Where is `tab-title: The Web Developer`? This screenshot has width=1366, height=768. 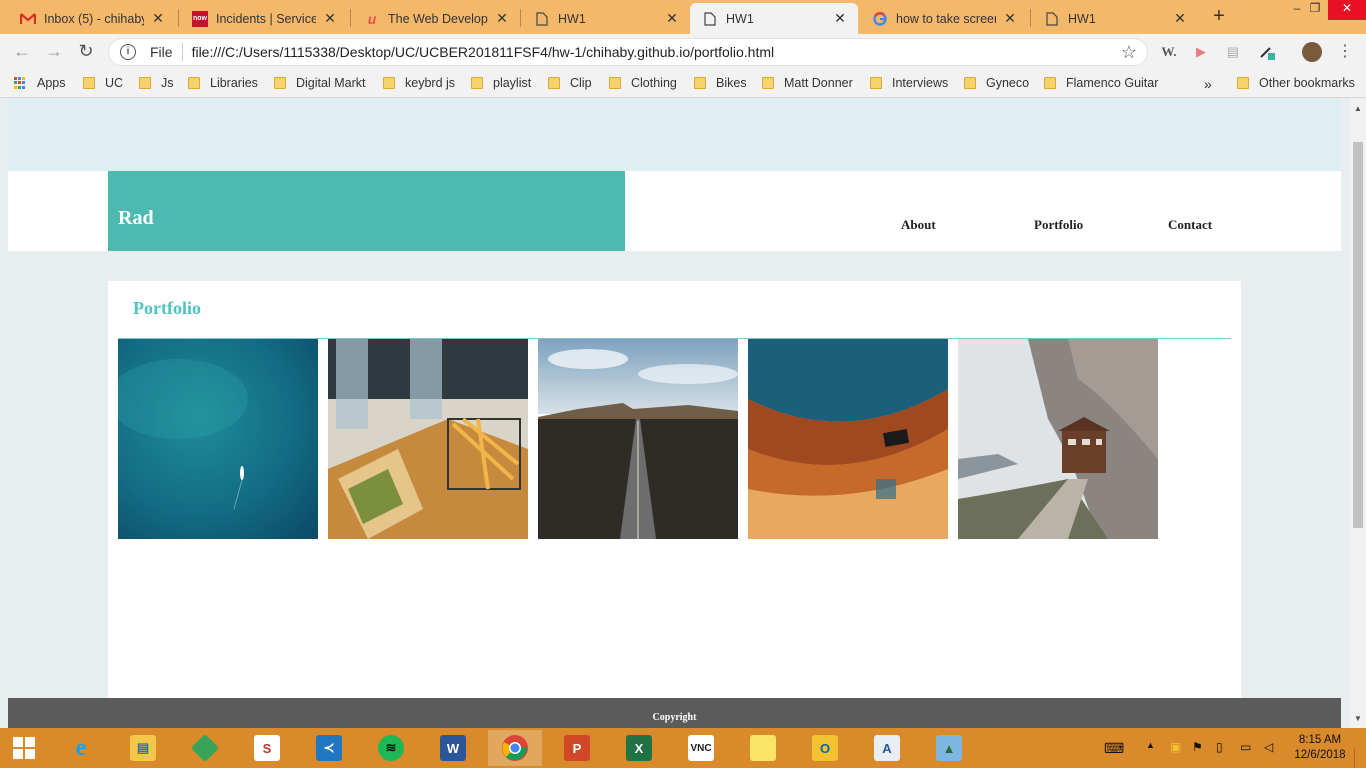
tab-title: The Web Developer is located at coordinates (438, 18).